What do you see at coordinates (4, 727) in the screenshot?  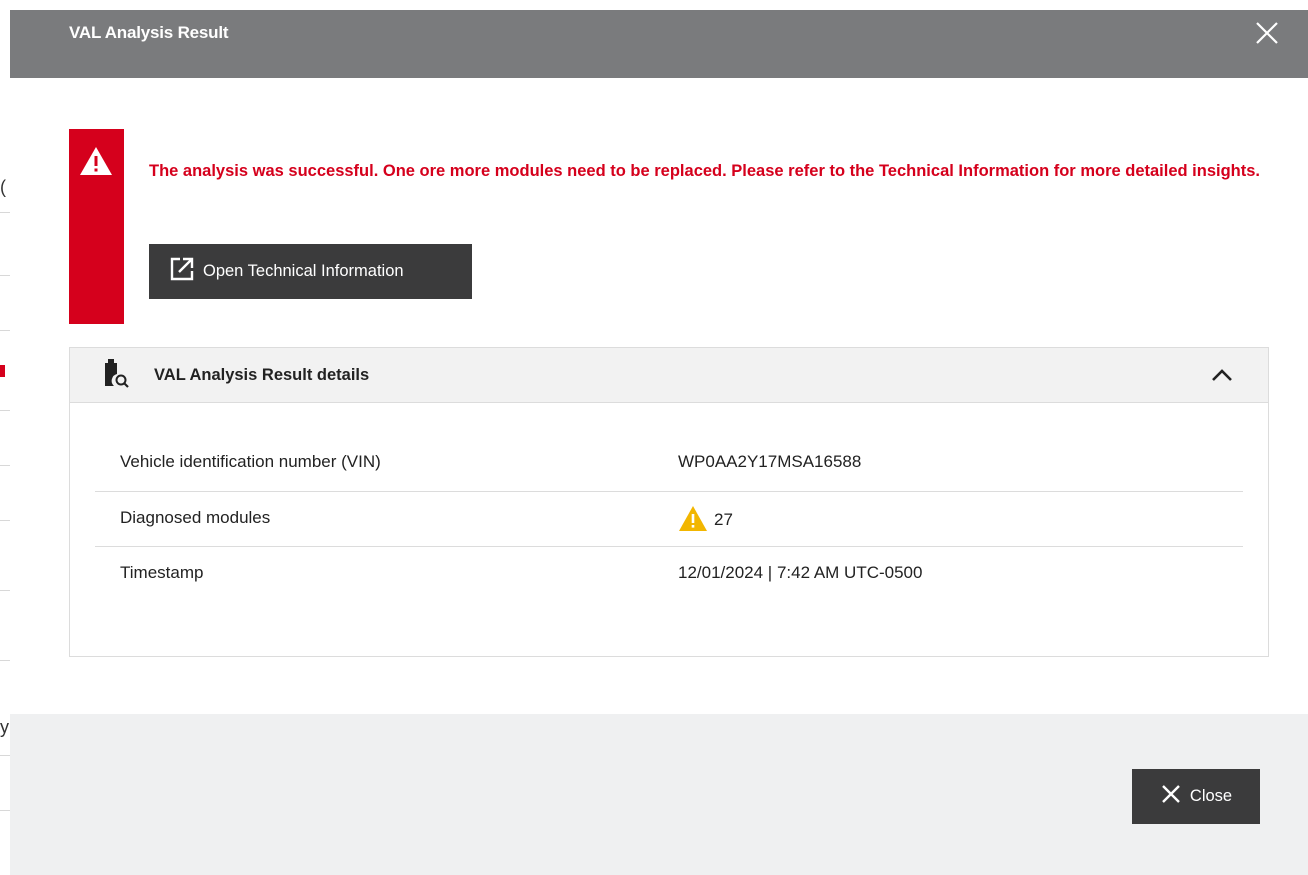 I see `background-text: y` at bounding box center [4, 727].